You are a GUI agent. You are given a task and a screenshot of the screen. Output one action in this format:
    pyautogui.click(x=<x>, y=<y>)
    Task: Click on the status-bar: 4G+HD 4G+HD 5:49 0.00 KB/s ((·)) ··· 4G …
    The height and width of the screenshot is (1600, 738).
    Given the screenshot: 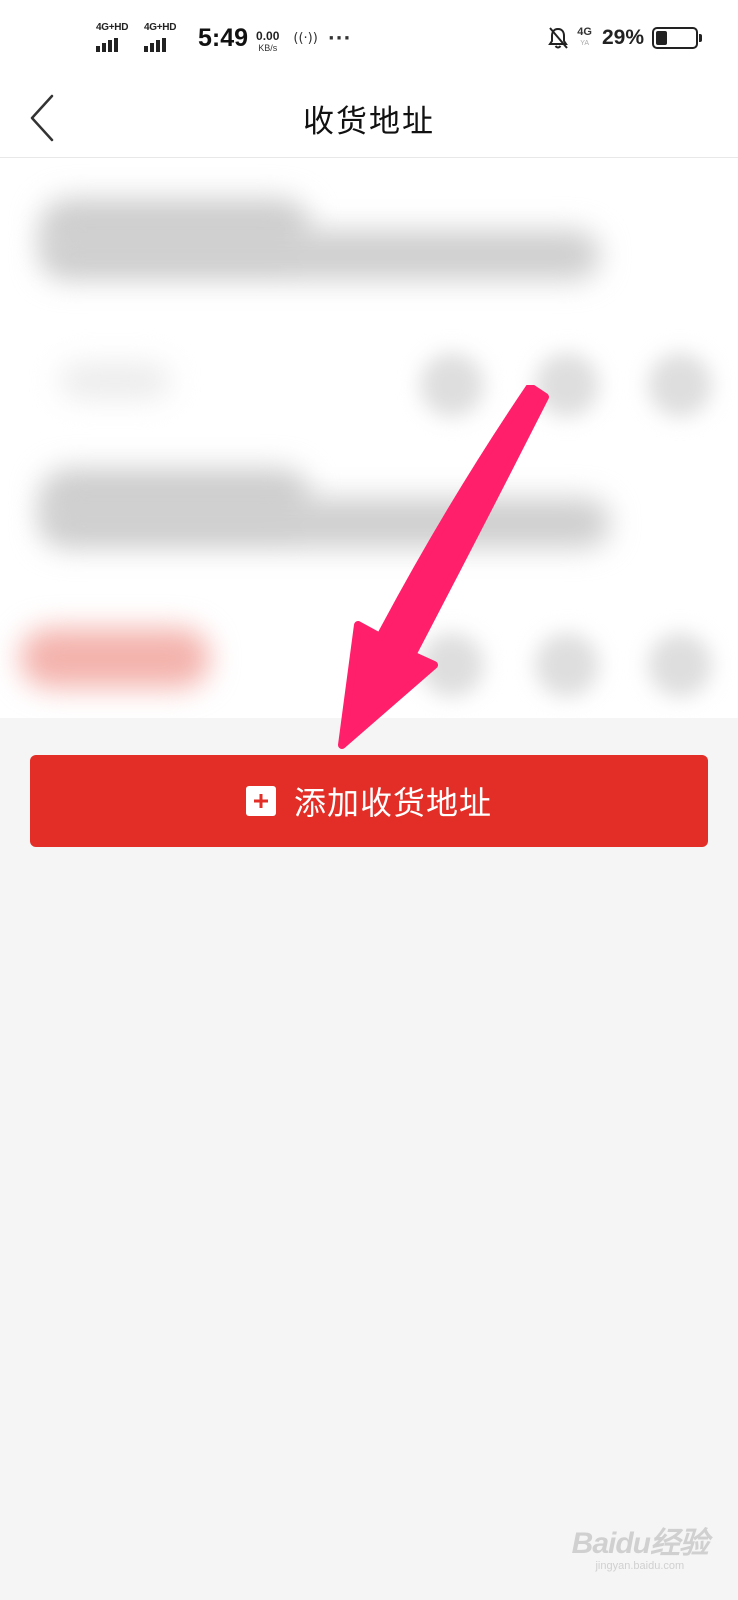 What is the action you would take?
    pyautogui.click(x=369, y=40)
    